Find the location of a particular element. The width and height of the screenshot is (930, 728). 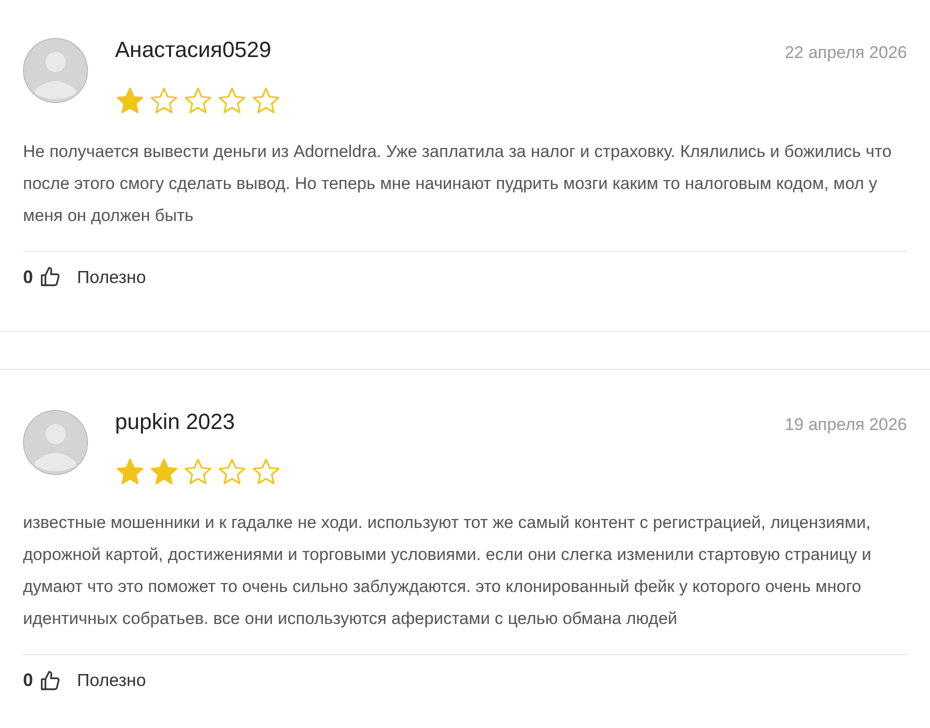

author-name: pupkin 2023 is located at coordinates (175, 422).